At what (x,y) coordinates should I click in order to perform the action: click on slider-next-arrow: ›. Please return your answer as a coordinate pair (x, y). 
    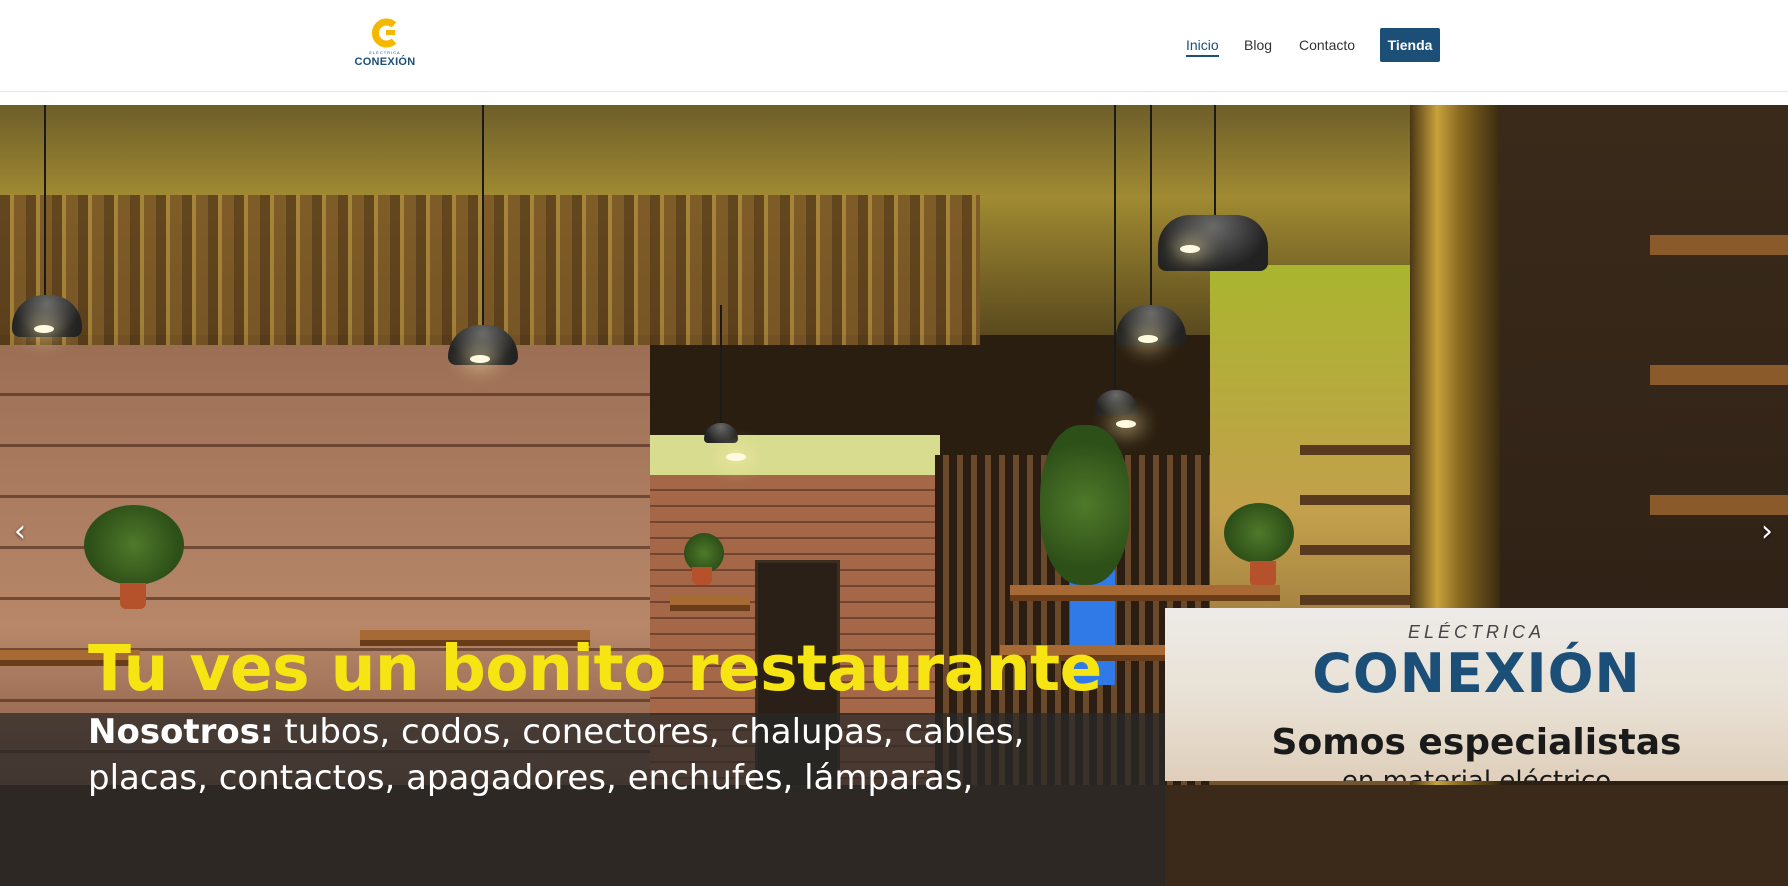
    Looking at the image, I should click on (1767, 532).